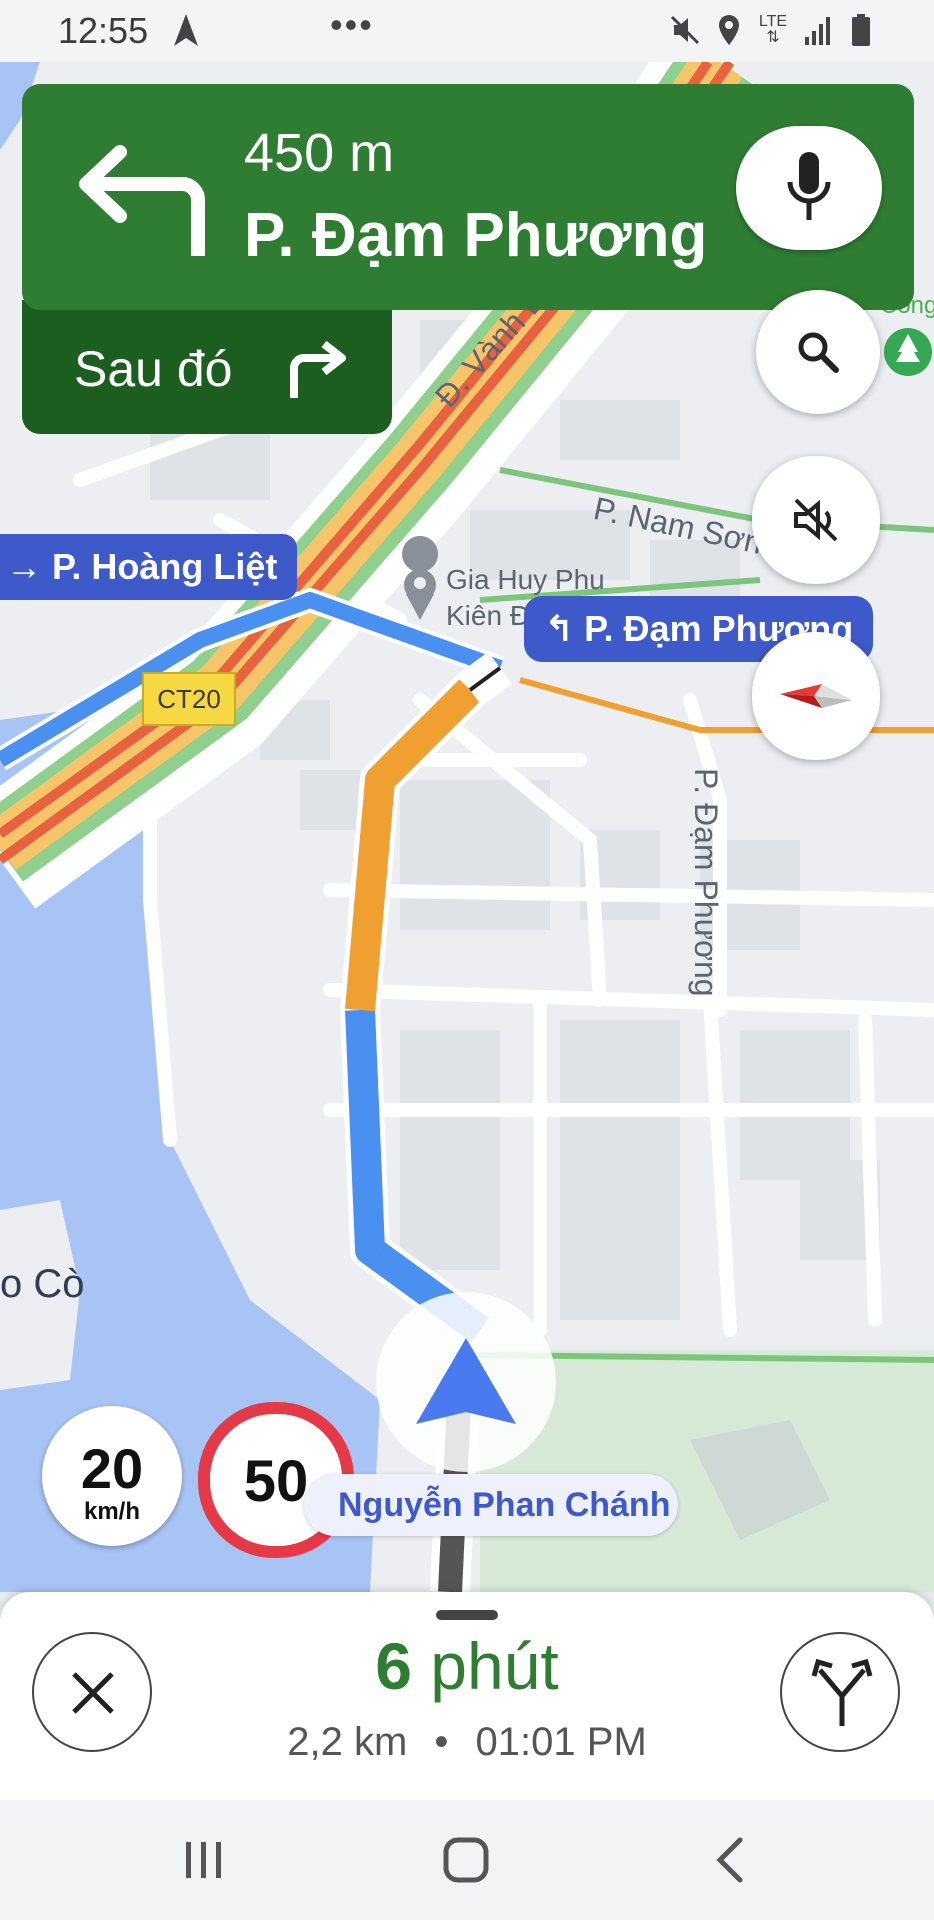 The height and width of the screenshot is (1920, 934). Describe the element at coordinates (488, 615) in the screenshot. I see `map-text-poi-2: Kiên Đ` at that location.